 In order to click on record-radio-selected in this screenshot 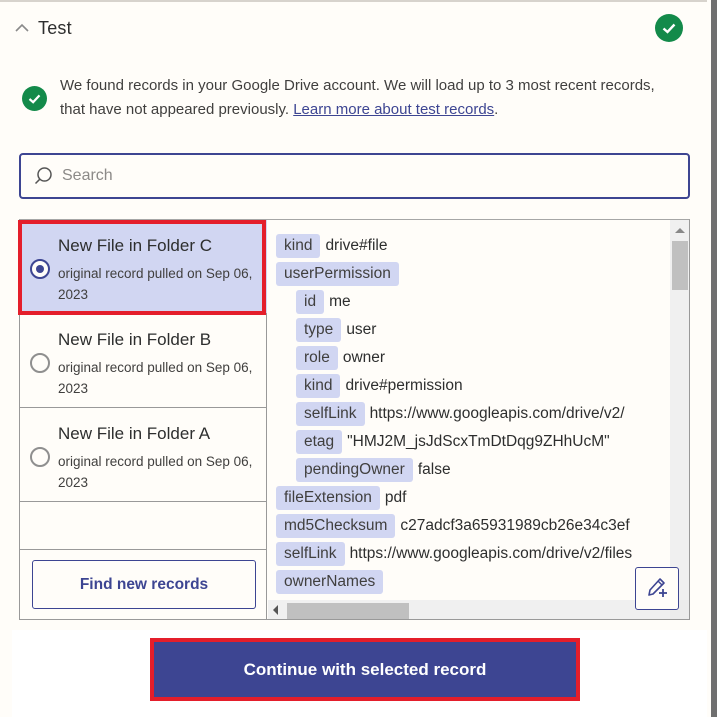, I will do `click(40, 269)`.